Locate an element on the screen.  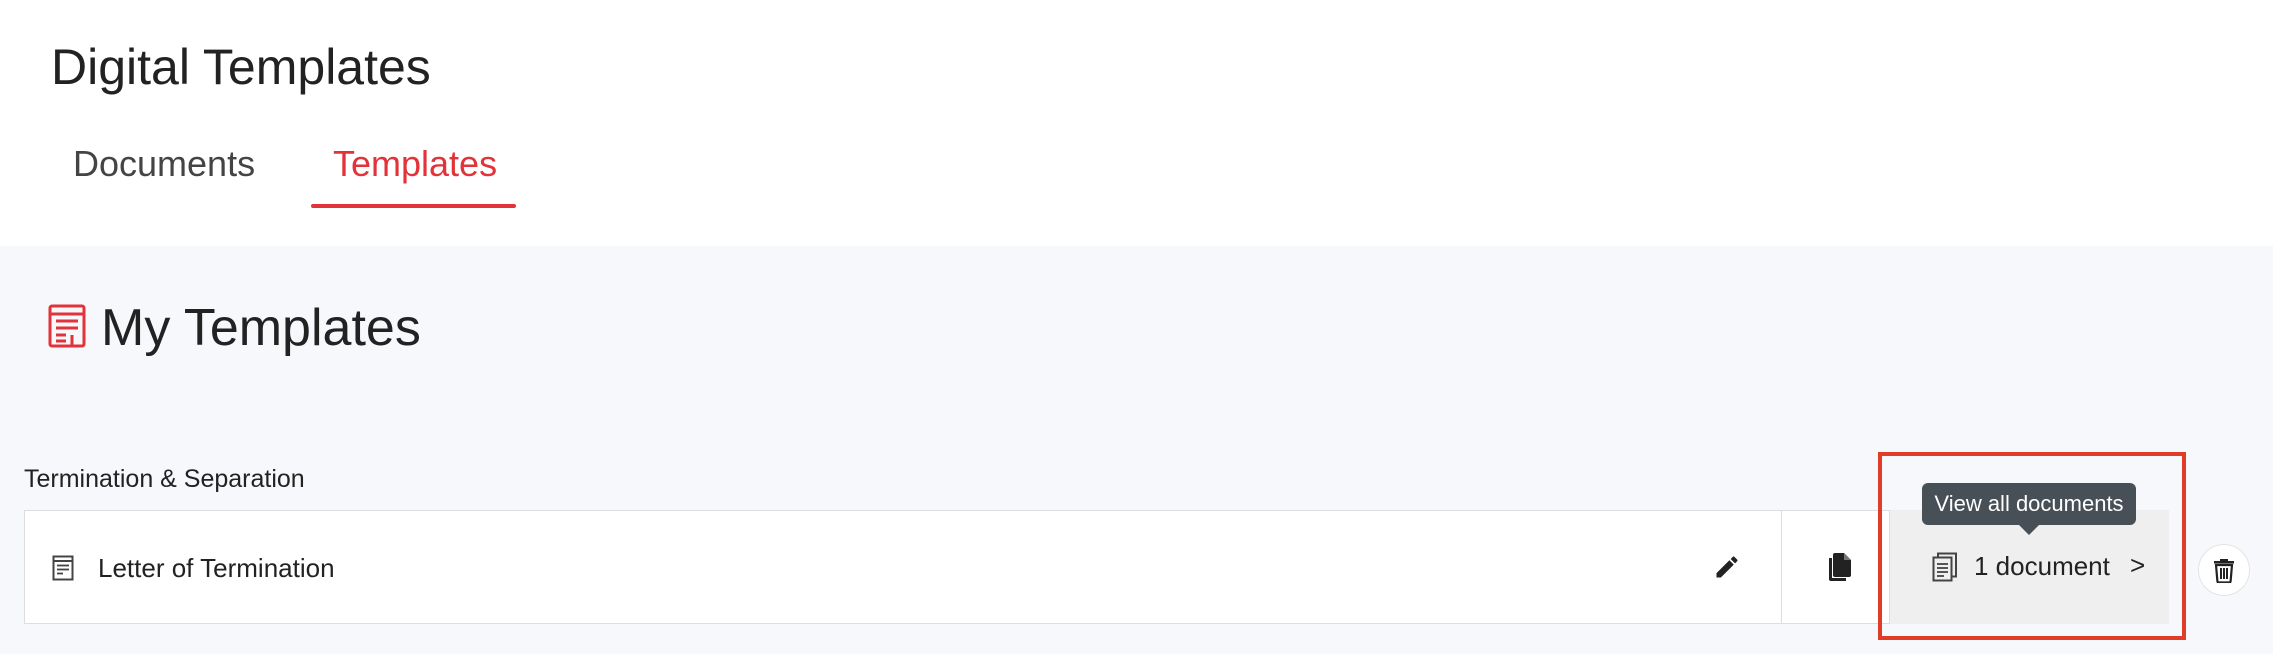
delete-button is located at coordinates (2224, 570).